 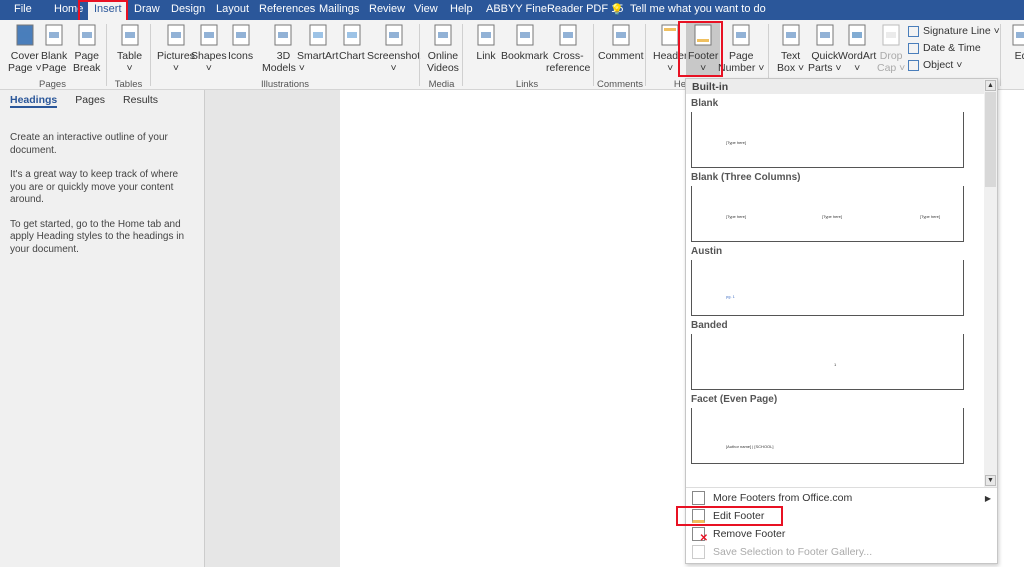 What do you see at coordinates (825, 48) in the screenshot?
I see `quick-parts-button: Quick Parts ˅` at bounding box center [825, 48].